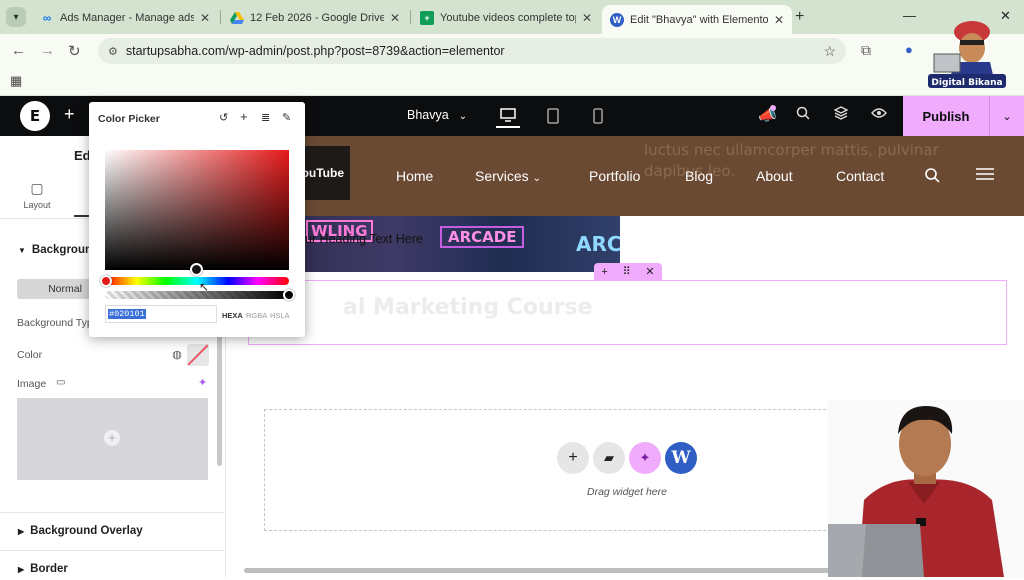 The height and width of the screenshot is (580, 1024). Describe the element at coordinates (699, 176) in the screenshot. I see `nav-blog: Blog` at that location.